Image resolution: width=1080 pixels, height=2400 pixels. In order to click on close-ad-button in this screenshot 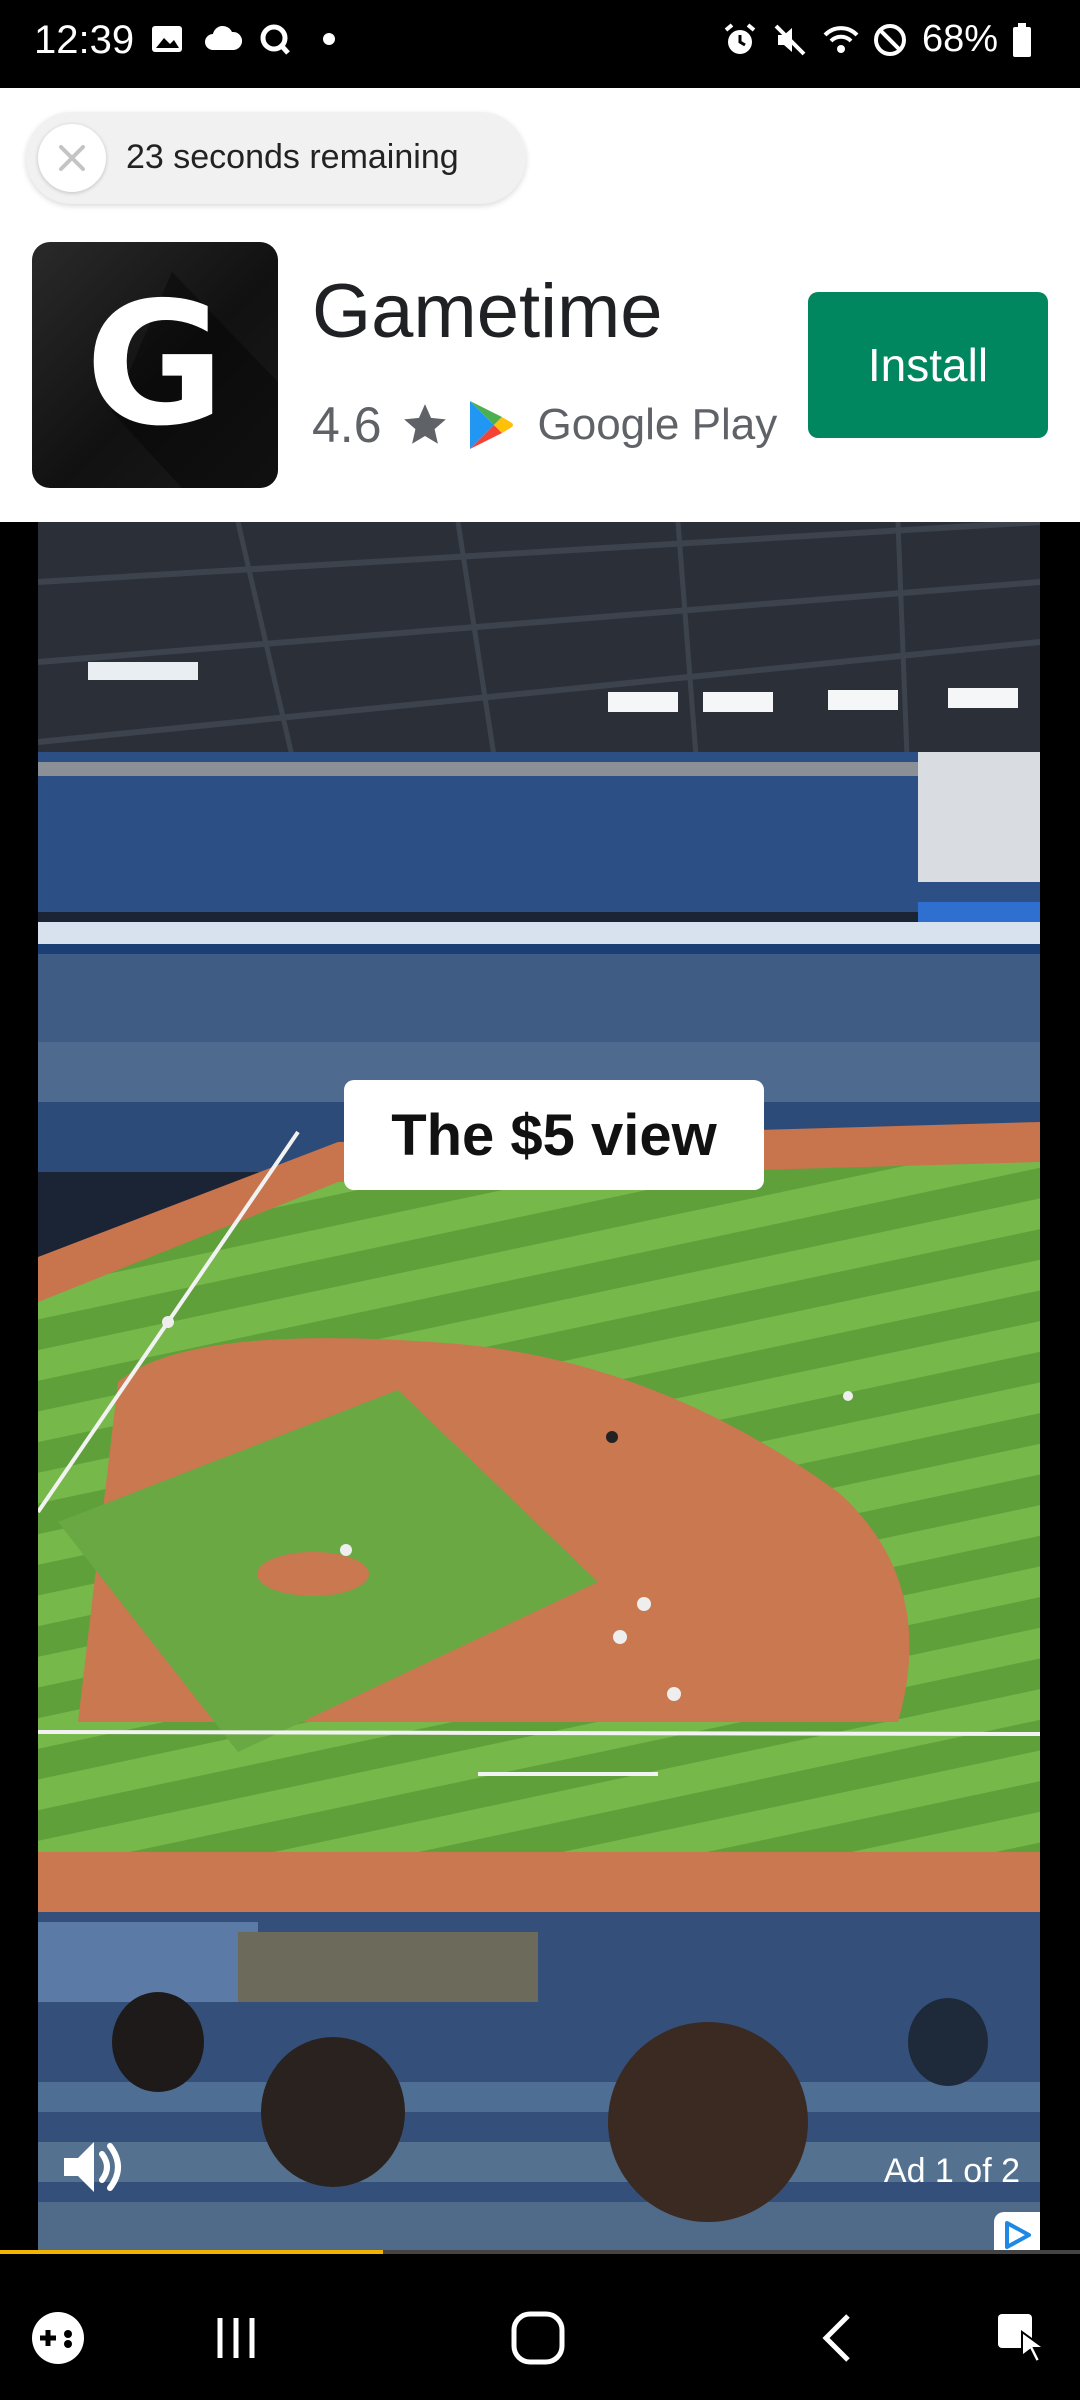, I will do `click(72, 158)`.